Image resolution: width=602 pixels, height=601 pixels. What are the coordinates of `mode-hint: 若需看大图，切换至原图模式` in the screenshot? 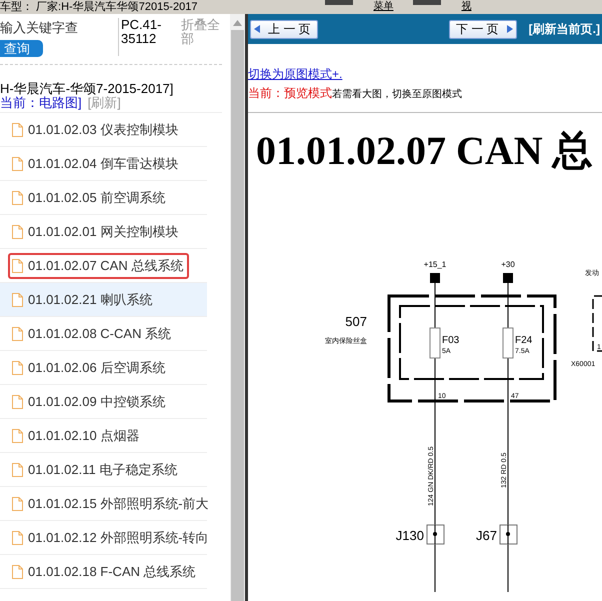 It's located at (397, 94).